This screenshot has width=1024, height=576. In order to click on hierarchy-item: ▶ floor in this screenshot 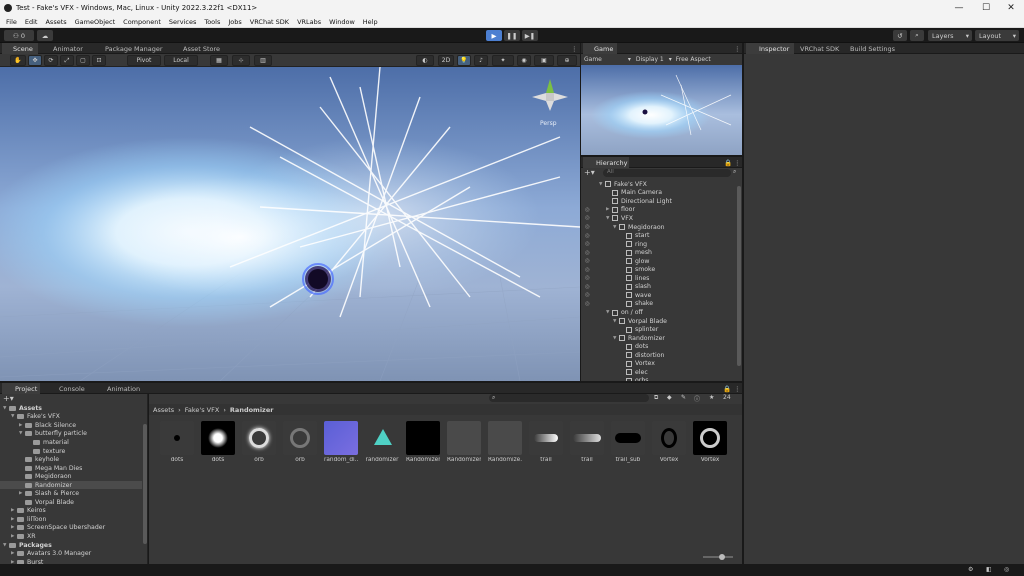, I will do `click(620, 210)`.